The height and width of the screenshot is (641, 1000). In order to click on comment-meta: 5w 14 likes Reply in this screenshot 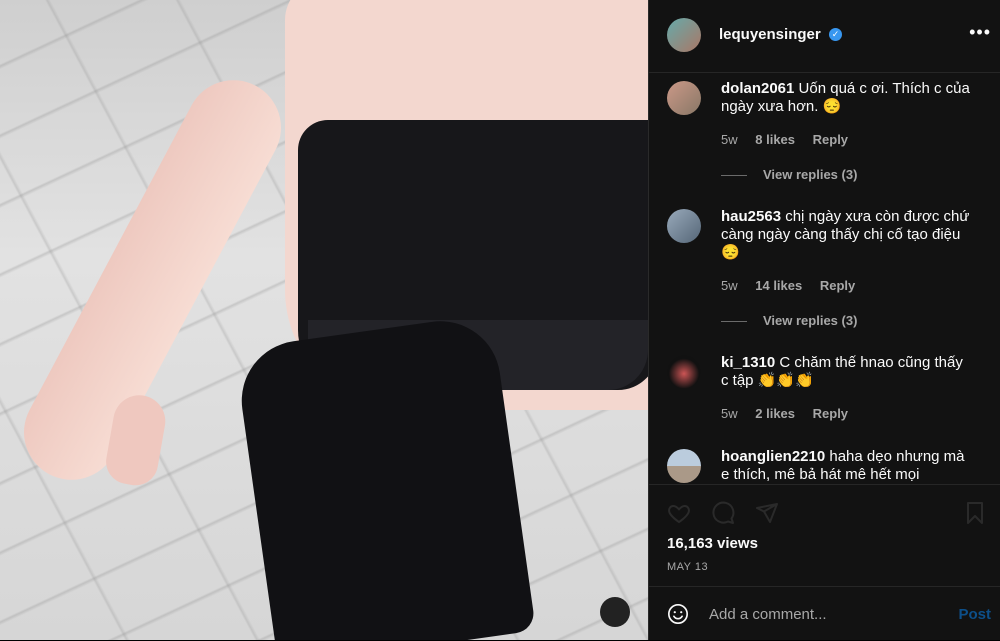, I will do `click(795, 285)`.